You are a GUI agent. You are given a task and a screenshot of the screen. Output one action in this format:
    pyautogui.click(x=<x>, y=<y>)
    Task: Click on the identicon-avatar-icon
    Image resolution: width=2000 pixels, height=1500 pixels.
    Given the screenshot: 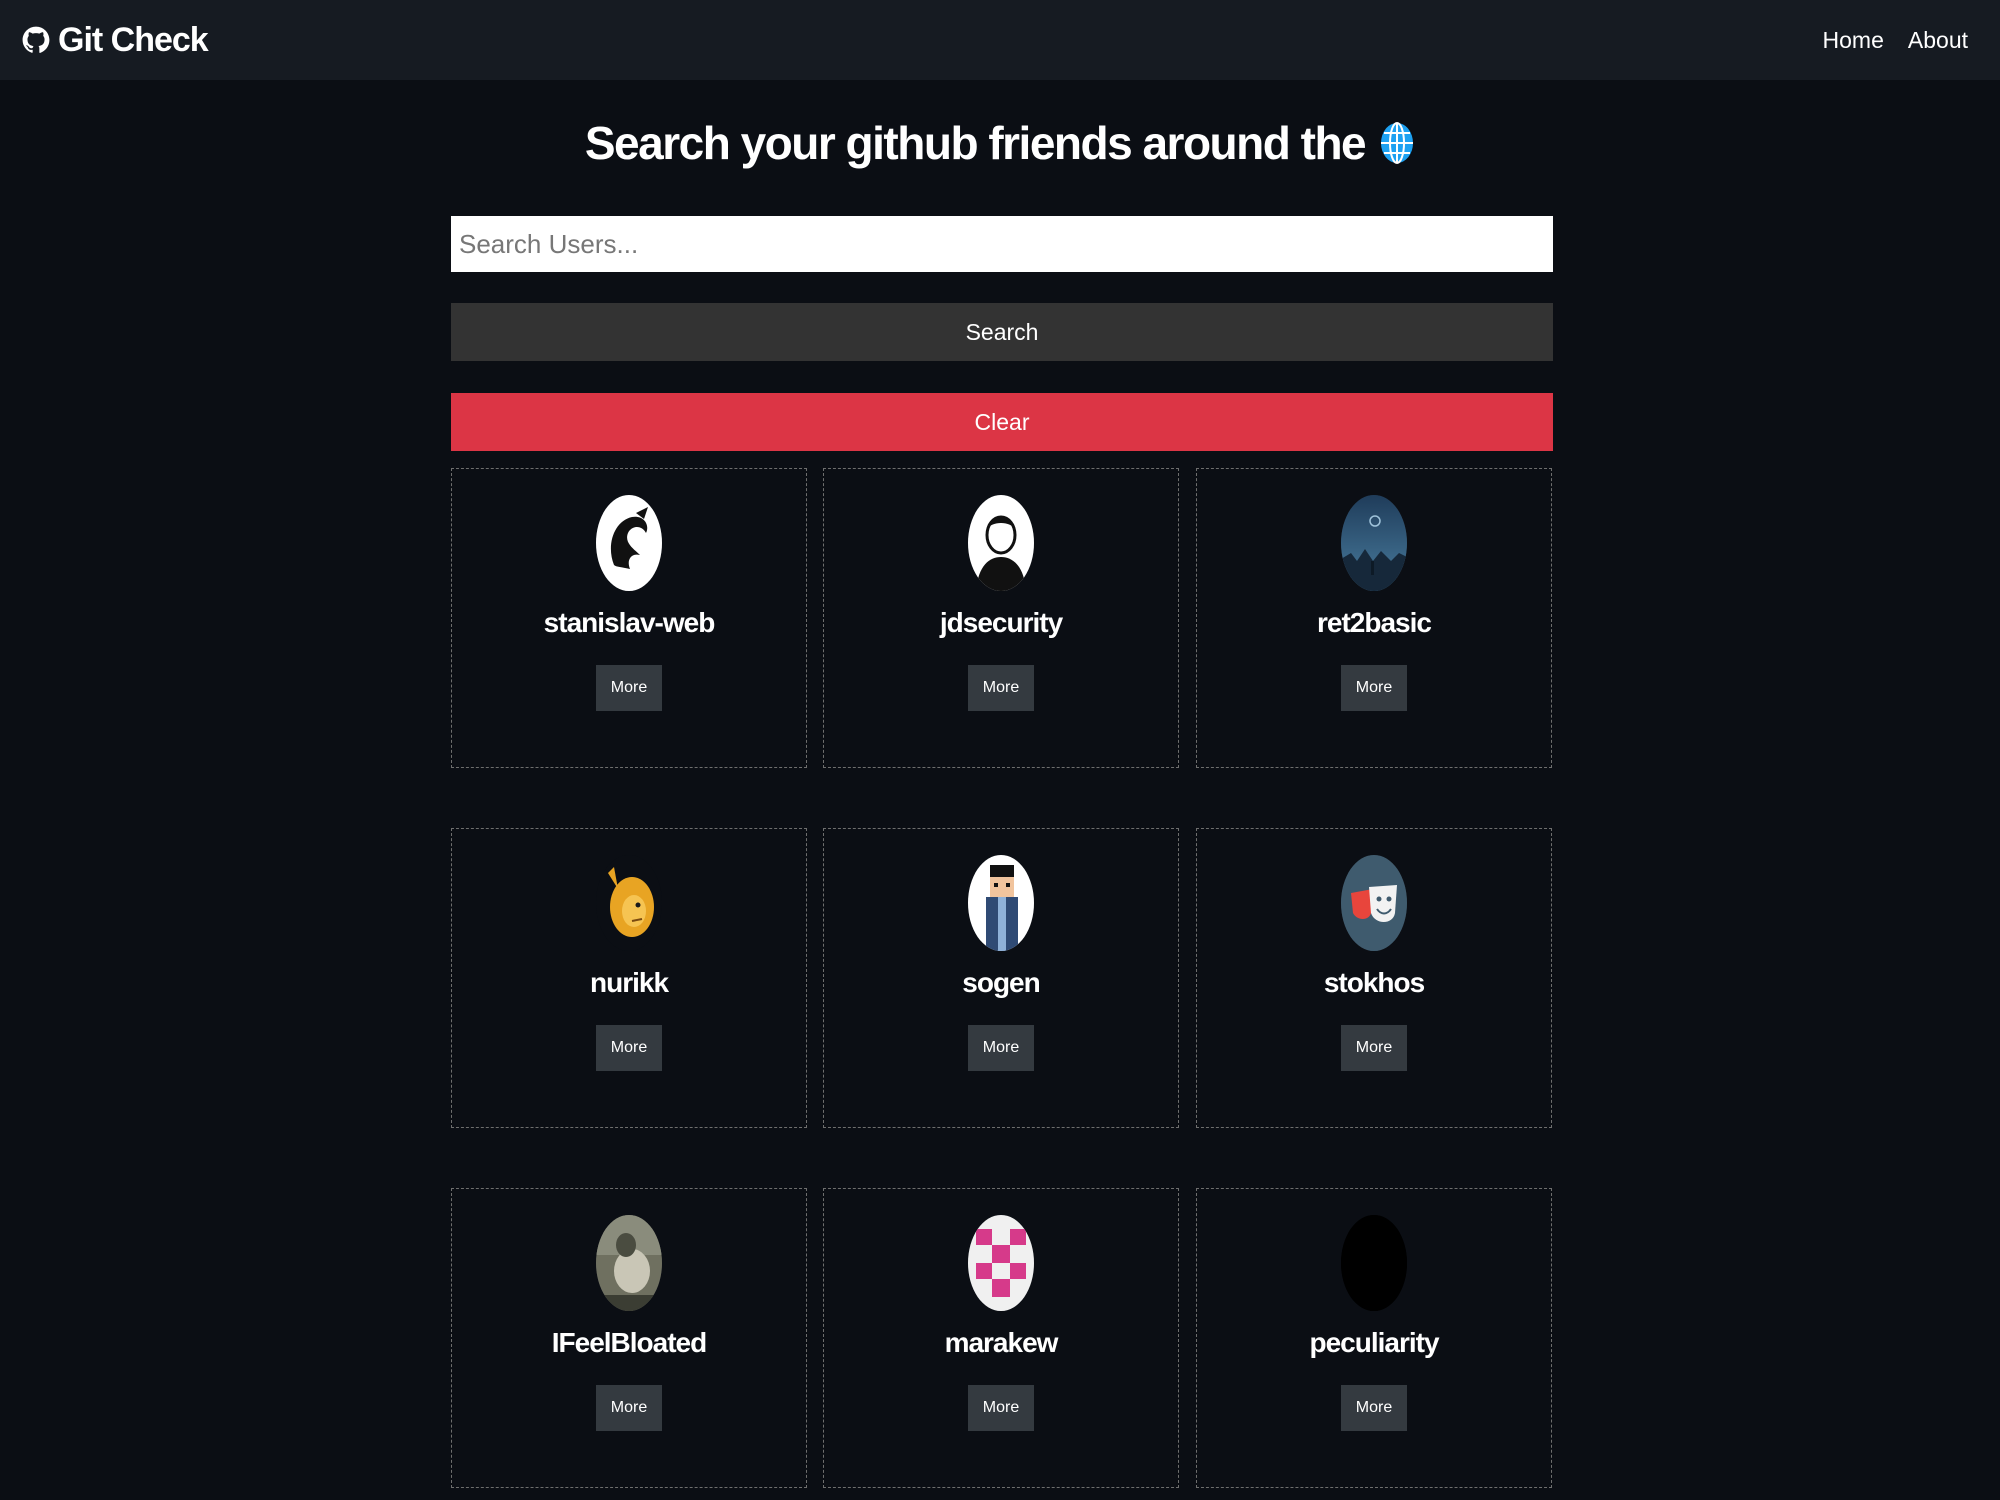 What is the action you would take?
    pyautogui.click(x=1001, y=1263)
    